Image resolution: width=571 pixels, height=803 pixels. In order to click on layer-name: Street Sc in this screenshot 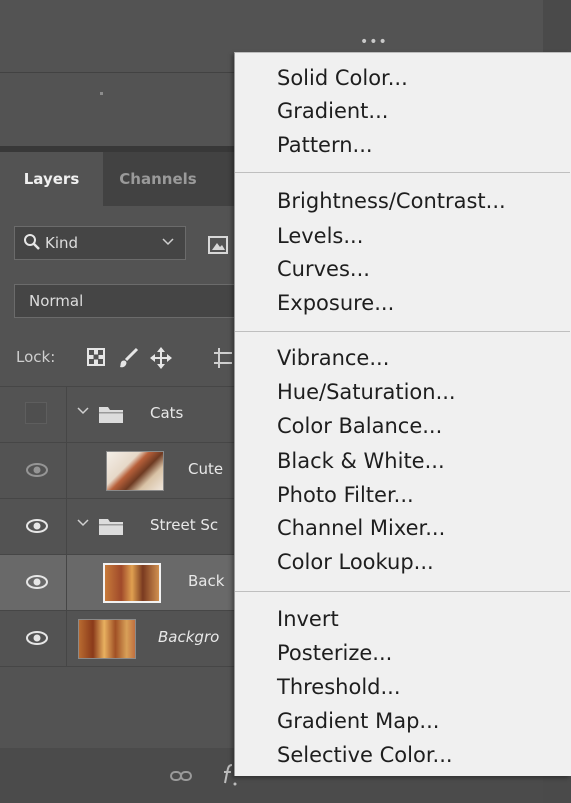, I will do `click(184, 525)`.